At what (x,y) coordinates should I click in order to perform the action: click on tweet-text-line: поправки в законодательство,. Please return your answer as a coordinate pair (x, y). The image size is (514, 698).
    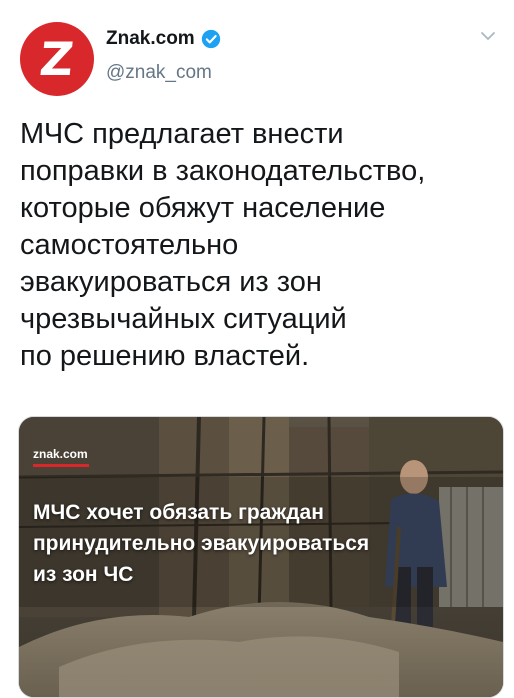
    Looking at the image, I should click on (223, 171).